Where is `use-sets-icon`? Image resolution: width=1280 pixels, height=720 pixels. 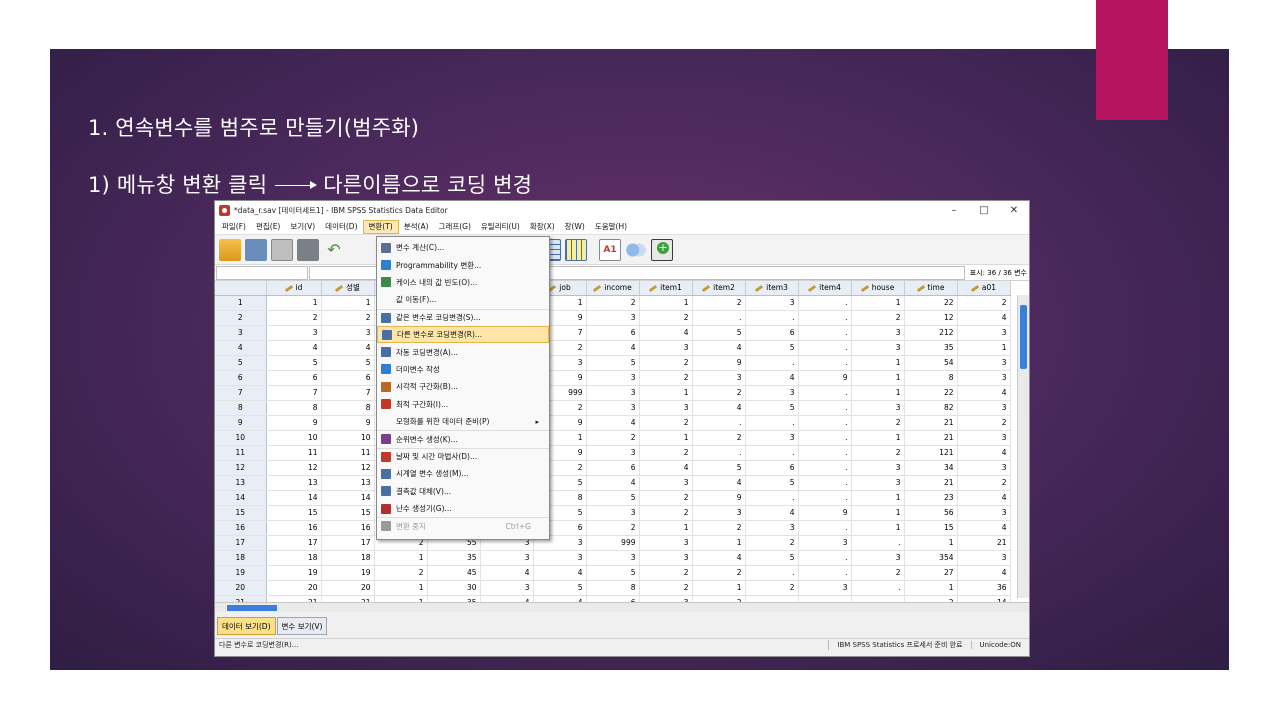 use-sets-icon is located at coordinates (636, 249).